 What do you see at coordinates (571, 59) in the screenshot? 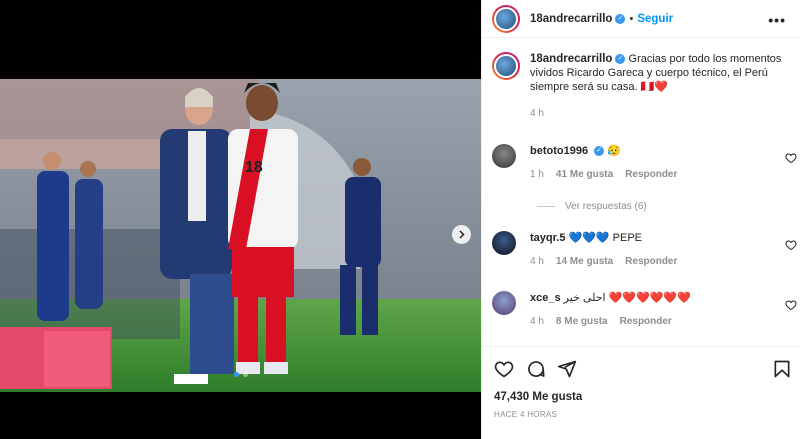
I see `caption-username: 18andrecarrillo` at bounding box center [571, 59].